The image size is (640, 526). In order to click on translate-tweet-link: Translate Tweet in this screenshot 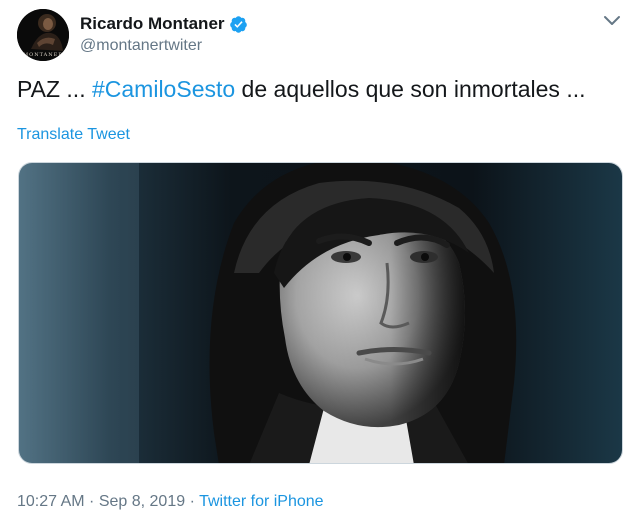, I will do `click(73, 135)`.